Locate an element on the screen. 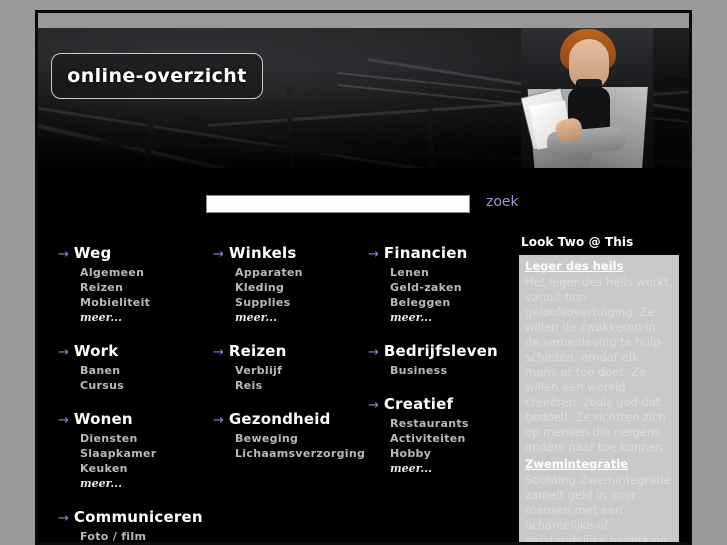 Image resolution: width=727 pixels, height=545 pixels. category-link: Reis is located at coordinates (299, 385).